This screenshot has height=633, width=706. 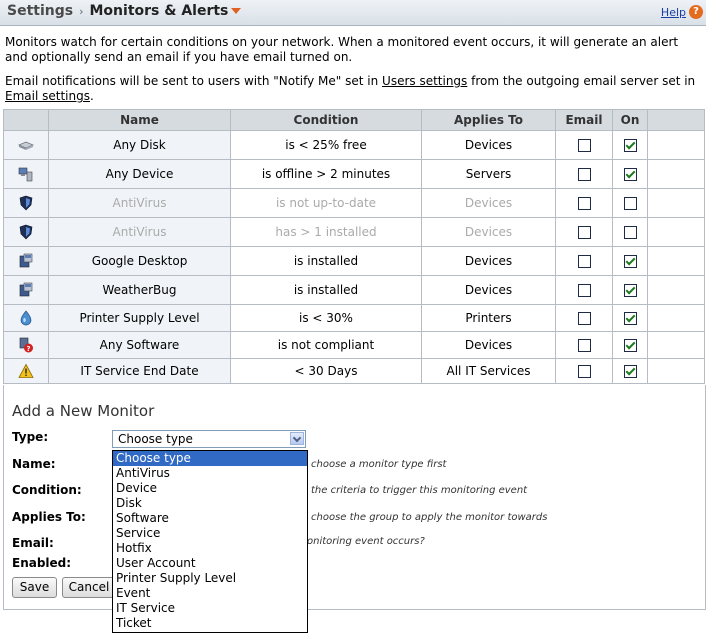 I want to click on cancel-button: Cancel, so click(x=89, y=587).